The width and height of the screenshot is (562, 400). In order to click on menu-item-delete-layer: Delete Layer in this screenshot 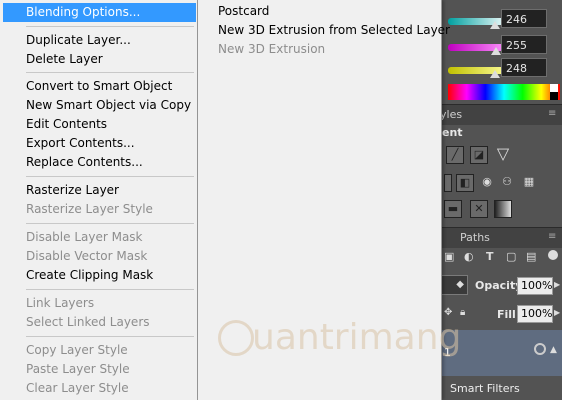, I will do `click(98, 59)`.